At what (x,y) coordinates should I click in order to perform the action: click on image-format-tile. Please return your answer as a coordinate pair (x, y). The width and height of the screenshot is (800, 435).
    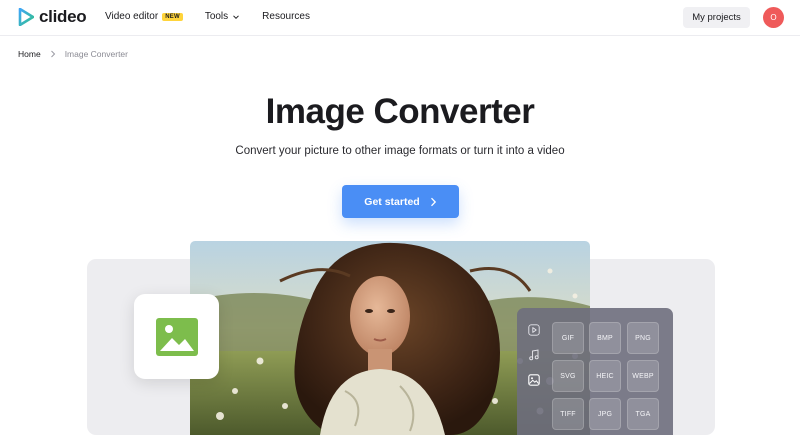
    Looking at the image, I should click on (176, 336).